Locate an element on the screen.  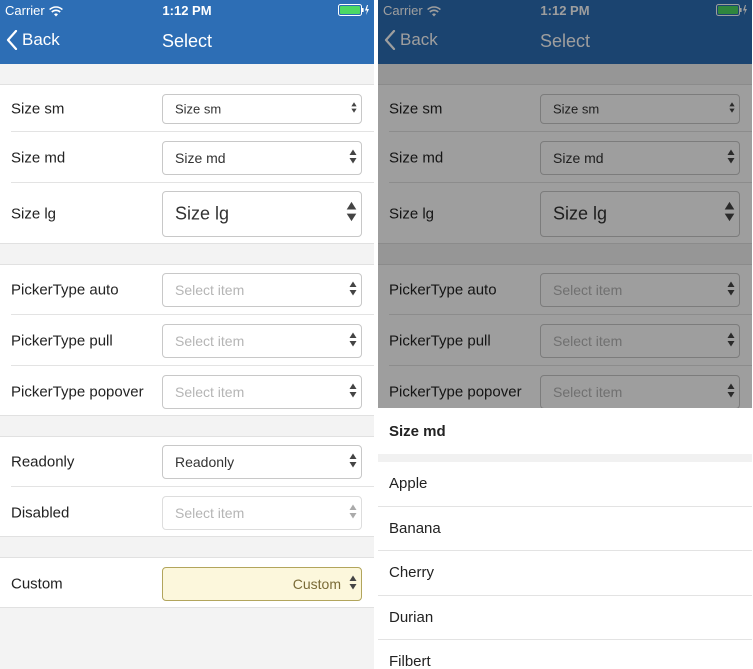
custom-select-value: Custom is located at coordinates (316, 584).